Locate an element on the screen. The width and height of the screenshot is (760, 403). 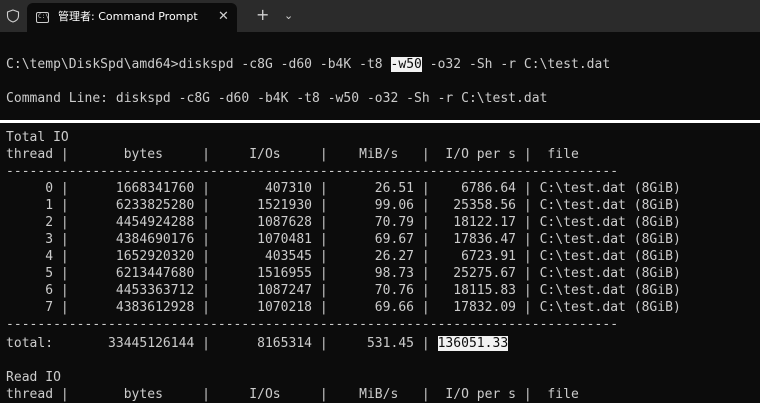
command-highlight: -w50 is located at coordinates (406, 64).